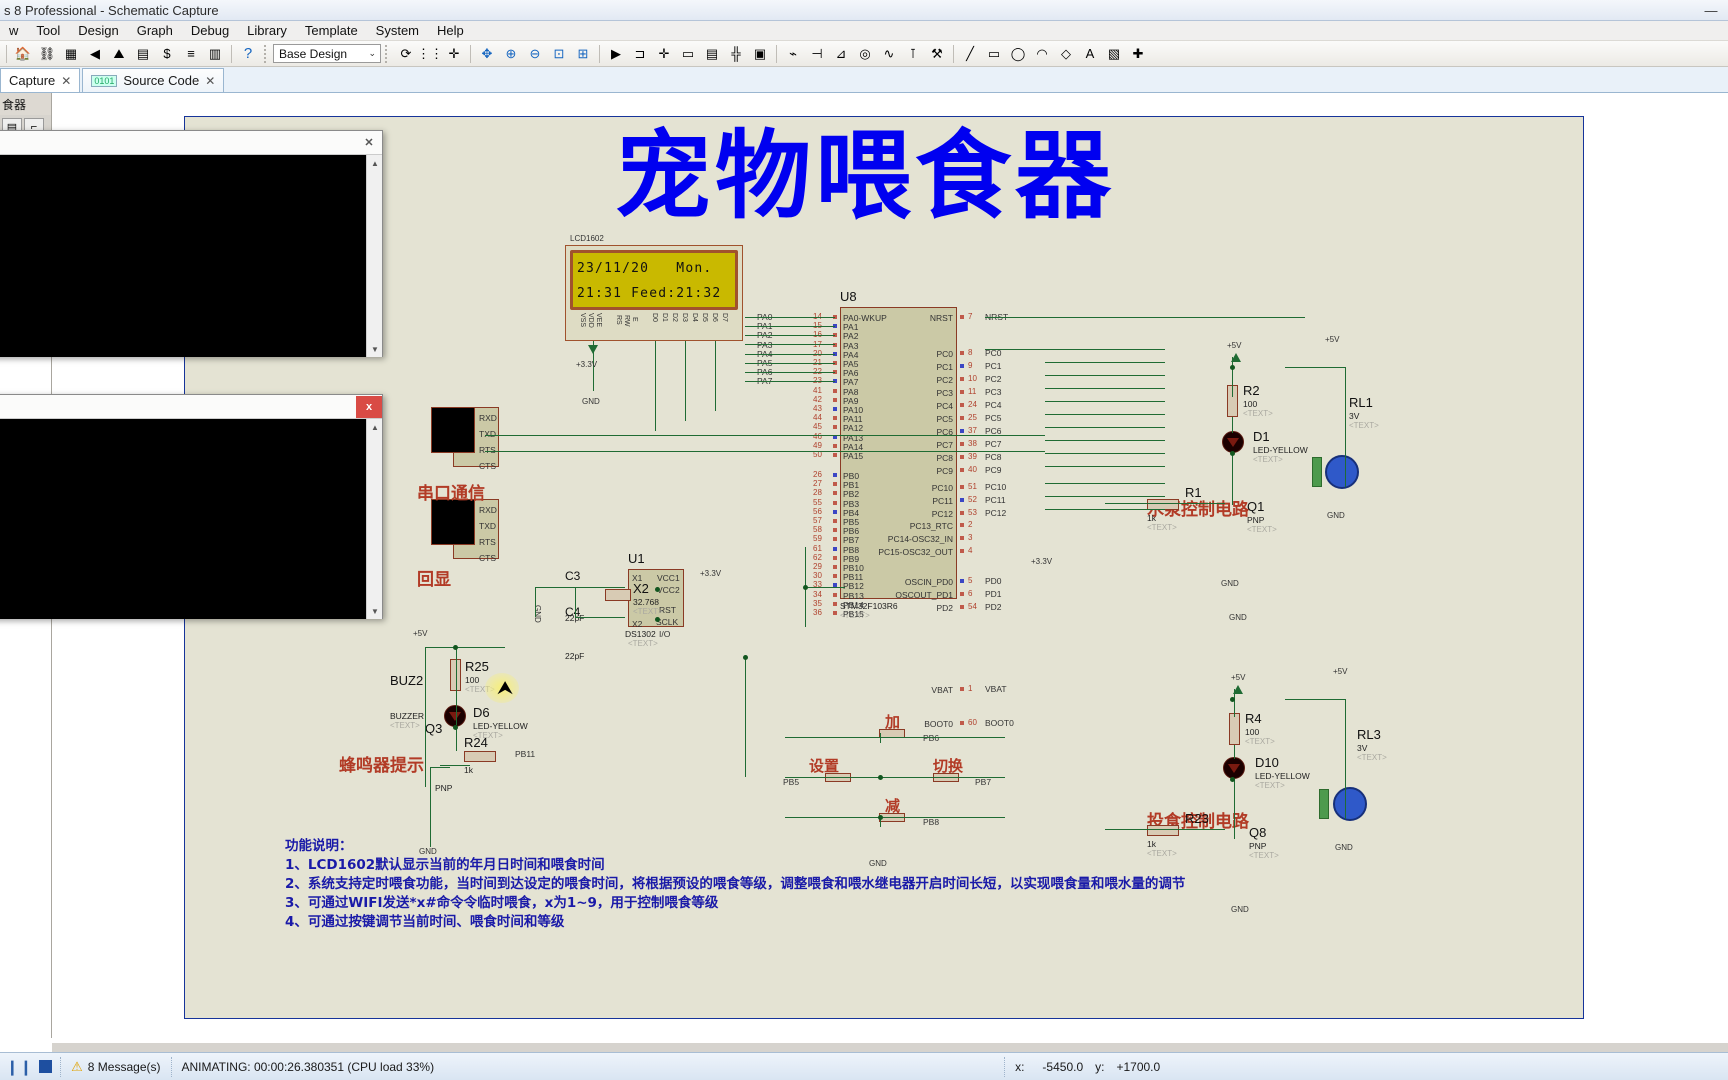 The image size is (1728, 1080). I want to click on mcu-pin-number-57: 57, so click(817, 520).